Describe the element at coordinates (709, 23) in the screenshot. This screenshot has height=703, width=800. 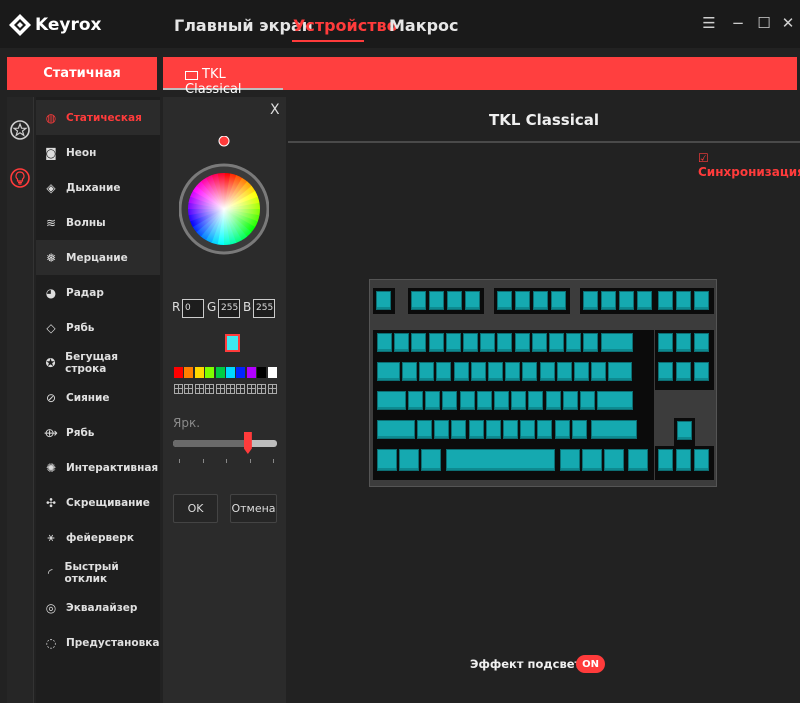
I see `menu-icon: ☰` at that location.